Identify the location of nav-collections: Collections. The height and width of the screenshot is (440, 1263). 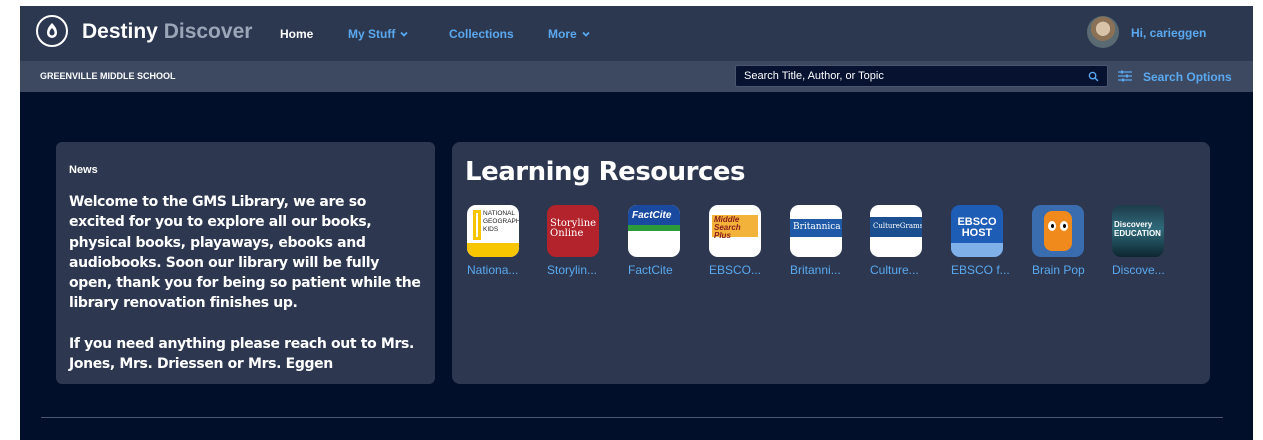
(481, 34).